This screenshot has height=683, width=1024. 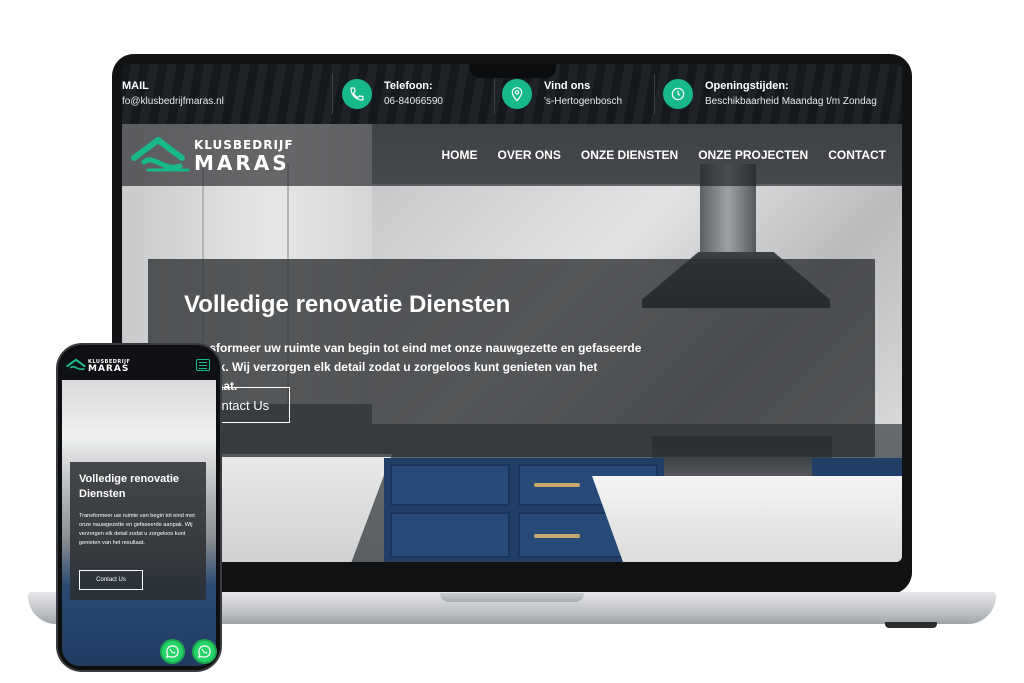 What do you see at coordinates (583, 94) in the screenshot?
I see `location-info: Vind ons 's-Hertogenbosch` at bounding box center [583, 94].